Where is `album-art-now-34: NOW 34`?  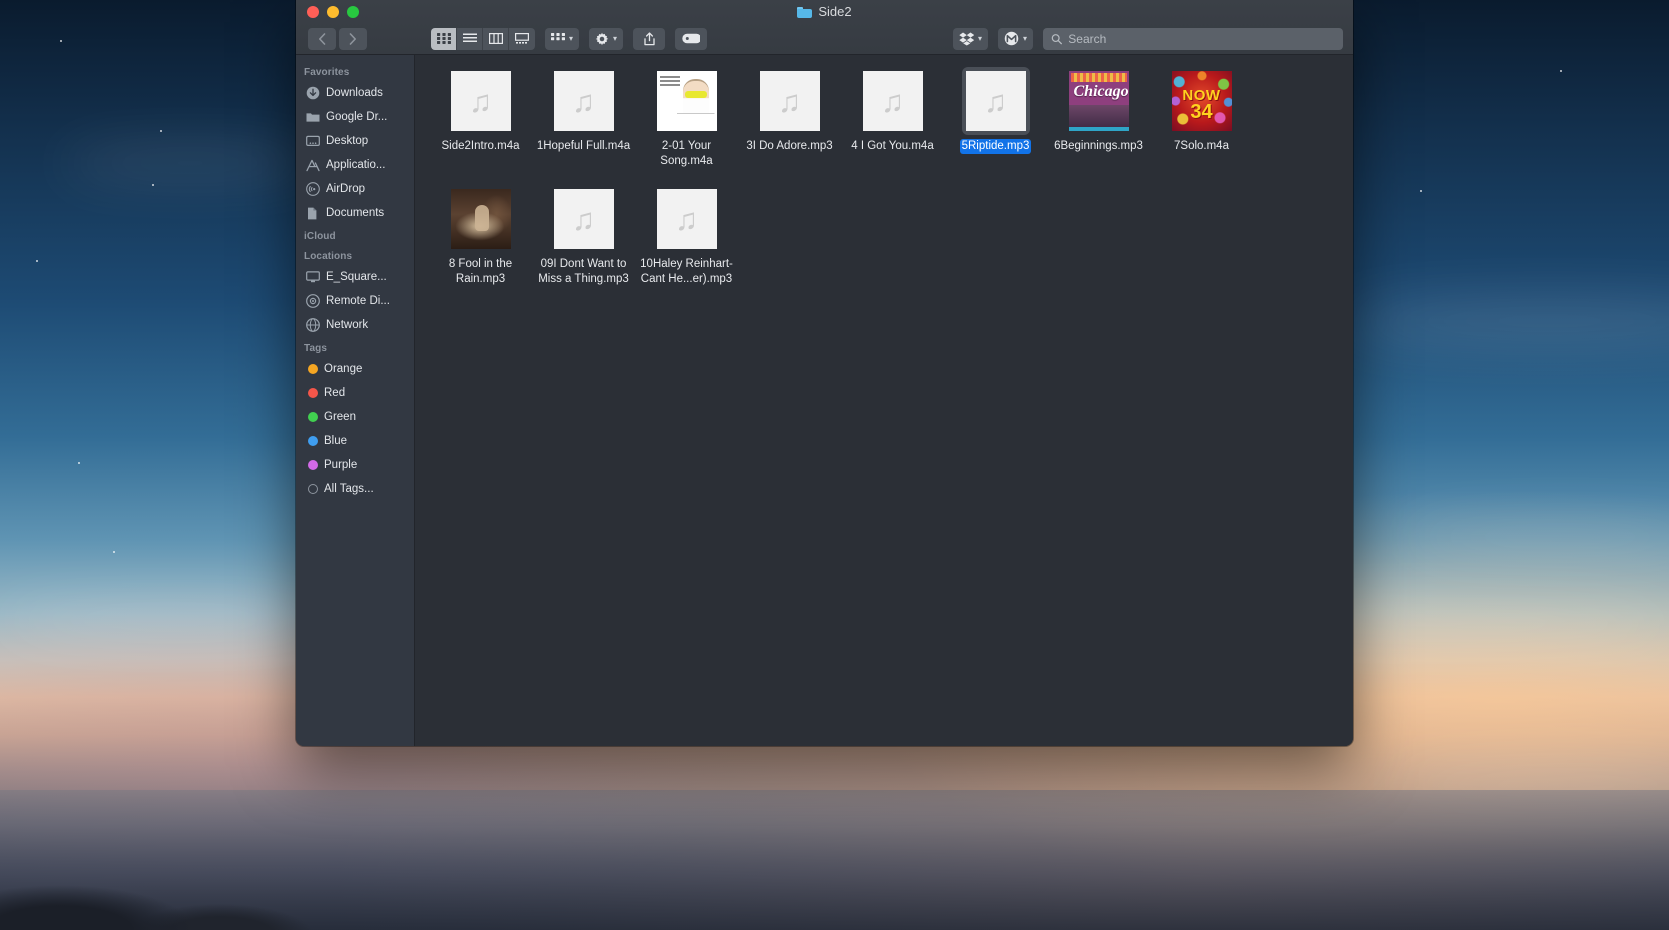 album-art-now-34: NOW 34 is located at coordinates (1201, 101).